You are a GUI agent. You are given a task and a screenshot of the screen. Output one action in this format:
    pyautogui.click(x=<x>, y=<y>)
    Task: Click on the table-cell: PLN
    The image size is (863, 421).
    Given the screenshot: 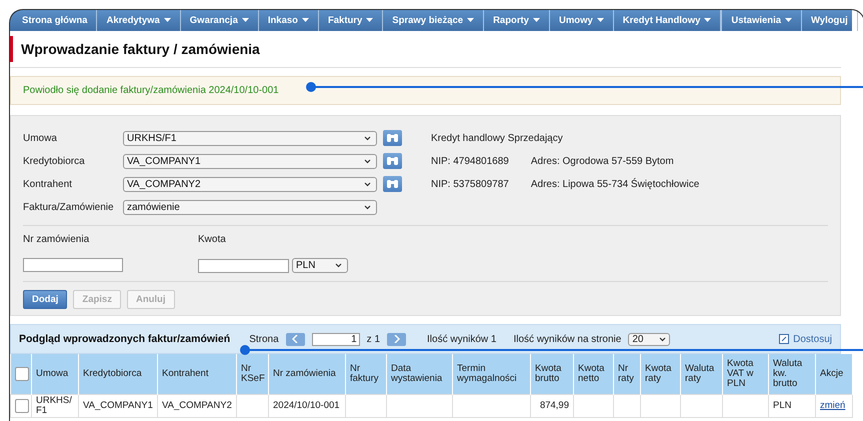 What is the action you would take?
    pyautogui.click(x=792, y=406)
    